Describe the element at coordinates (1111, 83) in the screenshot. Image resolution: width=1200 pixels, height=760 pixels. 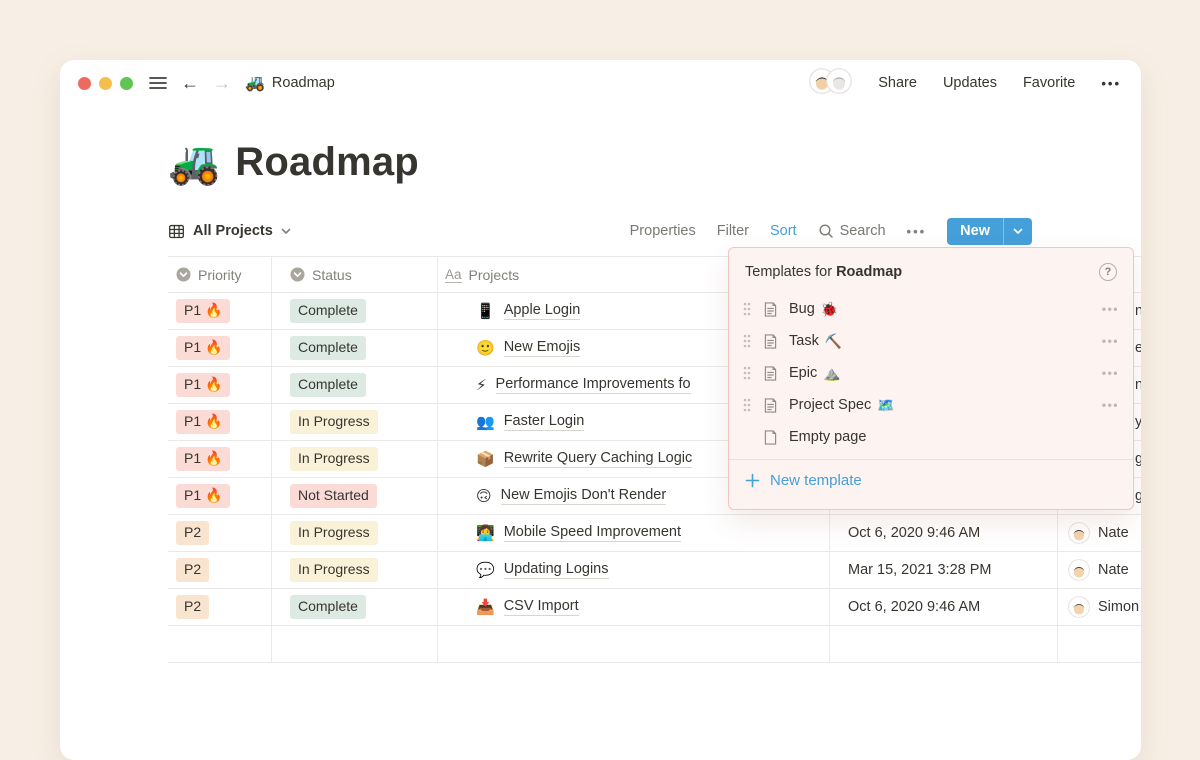
I see `more-options-icon: •••` at that location.